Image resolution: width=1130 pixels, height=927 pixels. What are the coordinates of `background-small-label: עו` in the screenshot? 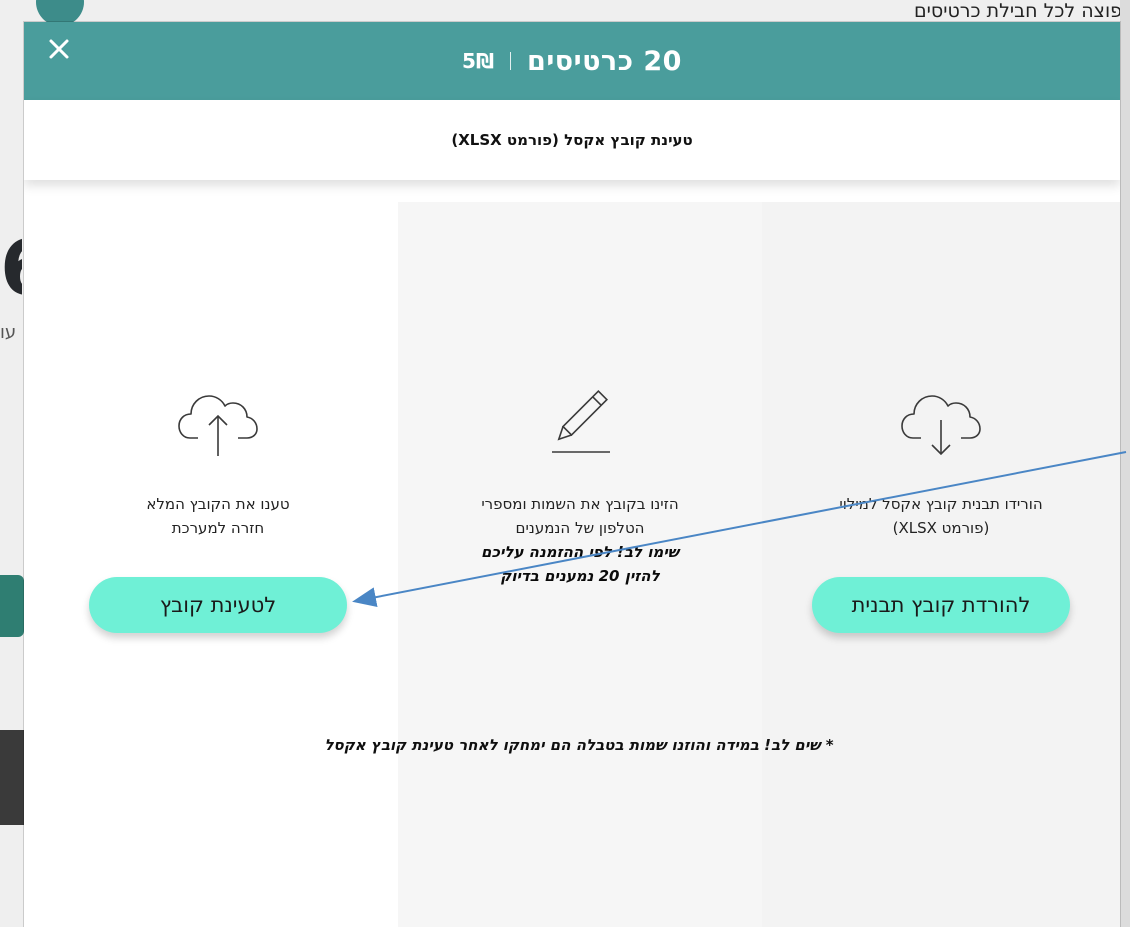 It's located at (8, 332).